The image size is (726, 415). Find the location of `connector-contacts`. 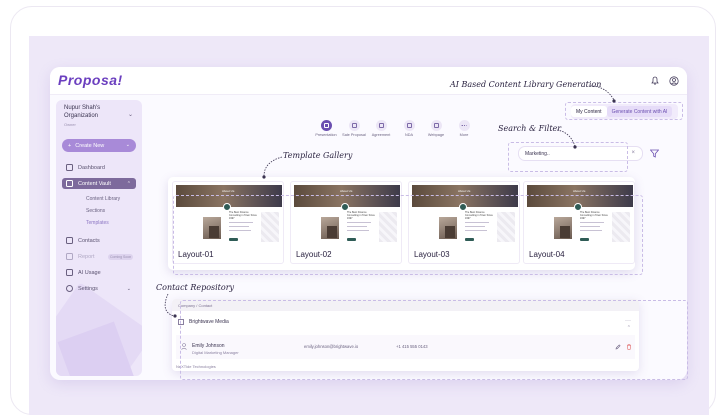

connector-contacts is located at coordinates (169, 305).